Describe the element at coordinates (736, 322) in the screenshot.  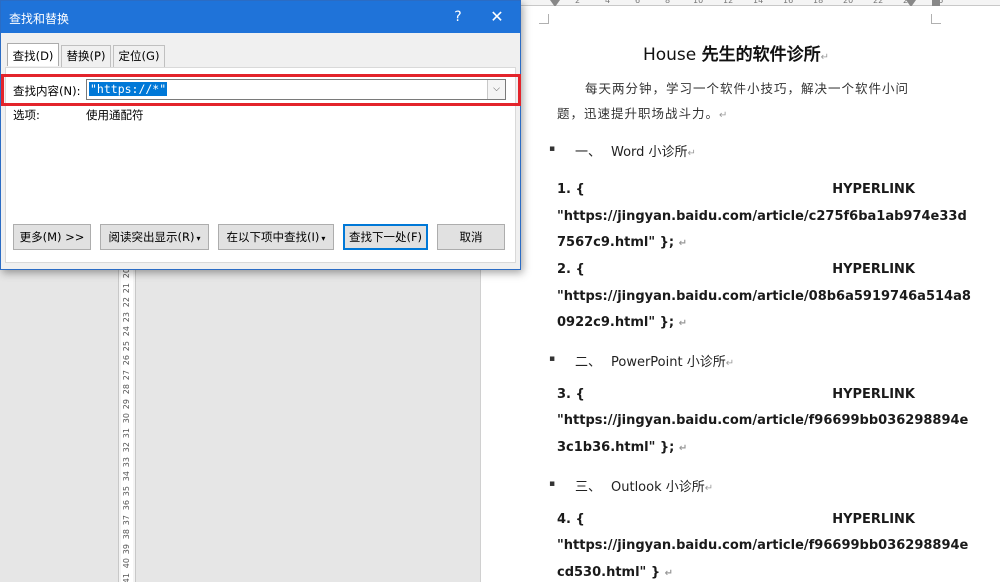
I see `link-2-line-3: 0922c9.html" }; ↵` at that location.